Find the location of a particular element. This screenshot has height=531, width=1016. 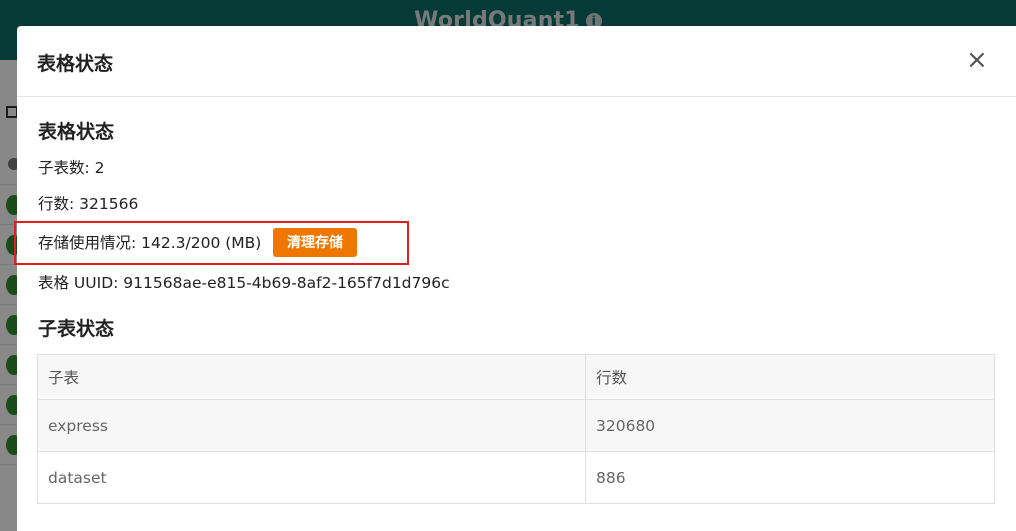

subtable-name-cell: dataset is located at coordinates (311, 477).